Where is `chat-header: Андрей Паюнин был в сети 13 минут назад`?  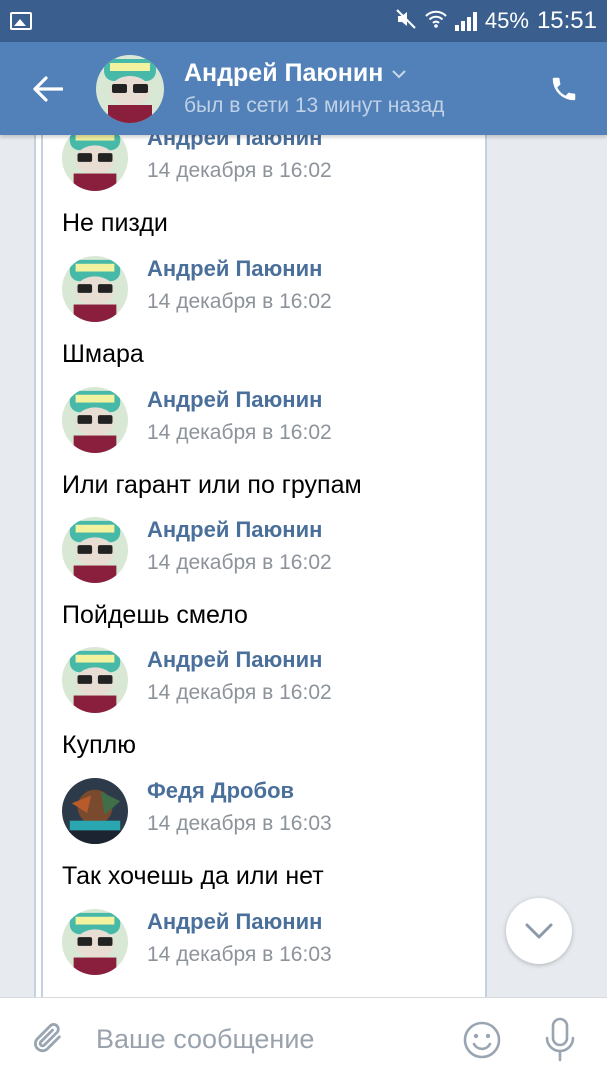
chat-header: Андрей Паюнин был в сети 13 минут назад is located at coordinates (303, 88).